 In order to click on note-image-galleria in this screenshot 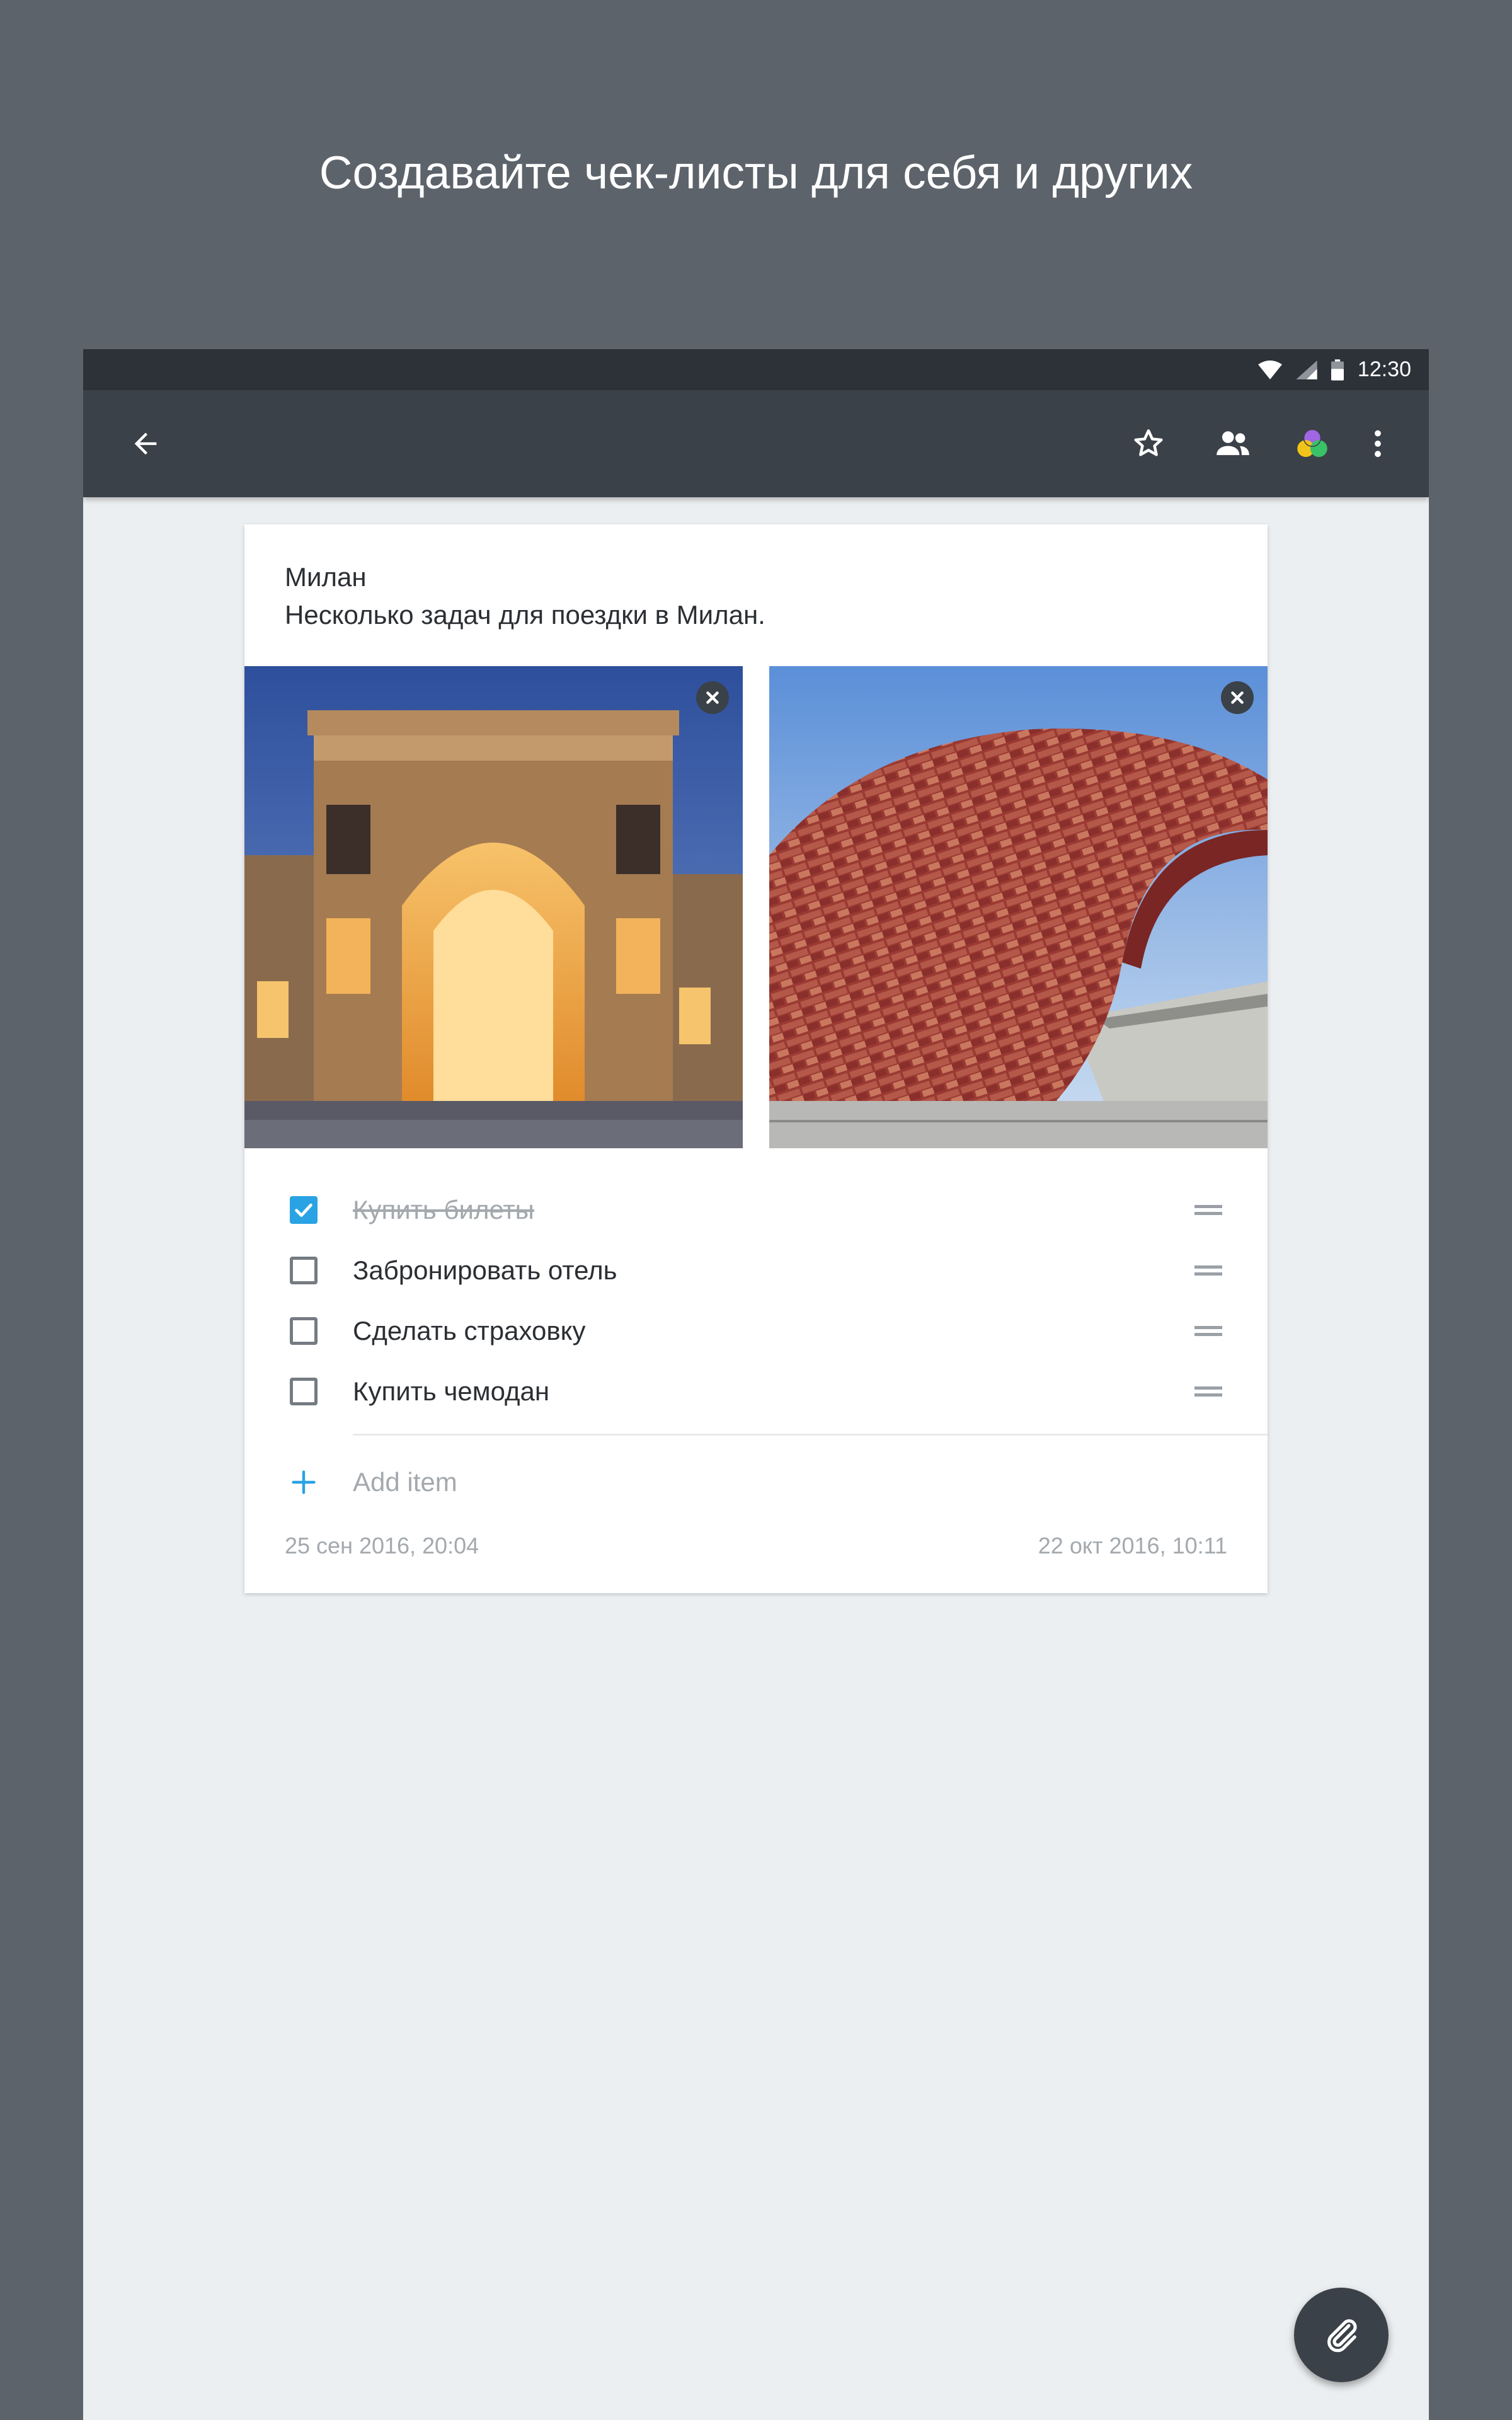, I will do `click(493, 907)`.